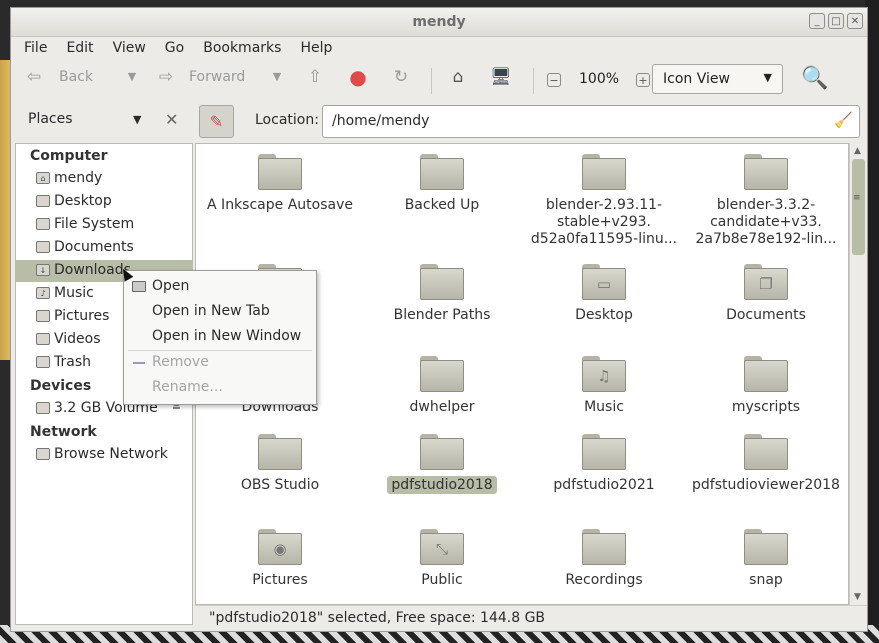 Image resolution: width=879 pixels, height=643 pixels. Describe the element at coordinates (63, 432) in the screenshot. I see `group-network: Network` at that location.